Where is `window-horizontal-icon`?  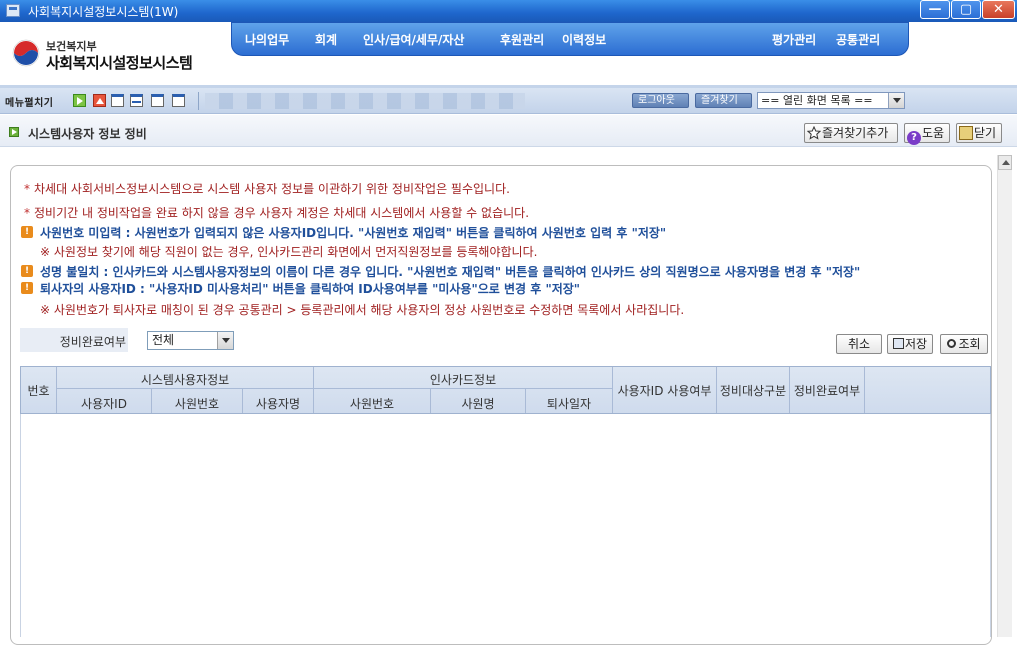
window-horizontal-icon is located at coordinates (136, 100).